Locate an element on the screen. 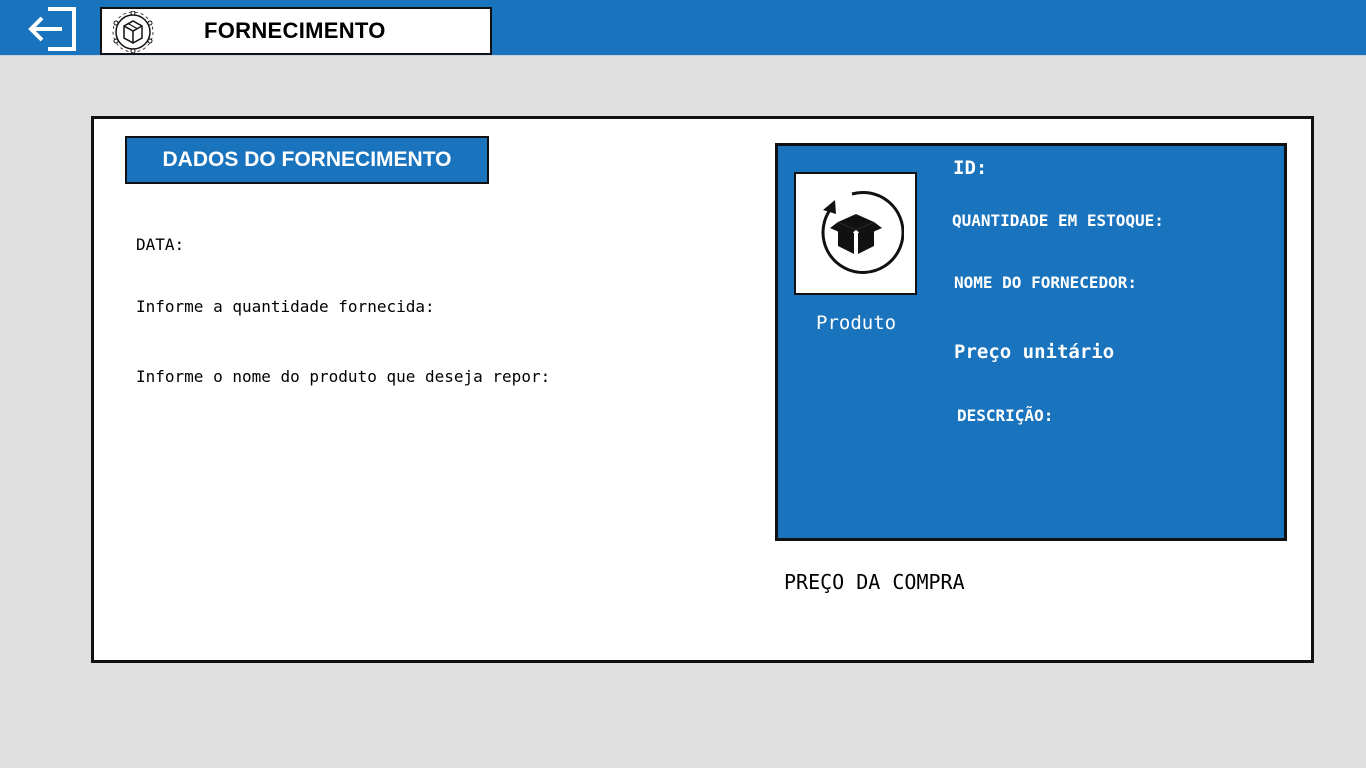 Image resolution: width=1366 pixels, height=768 pixels. section-title: DADOS DO FORNECIMENTO is located at coordinates (307, 160).